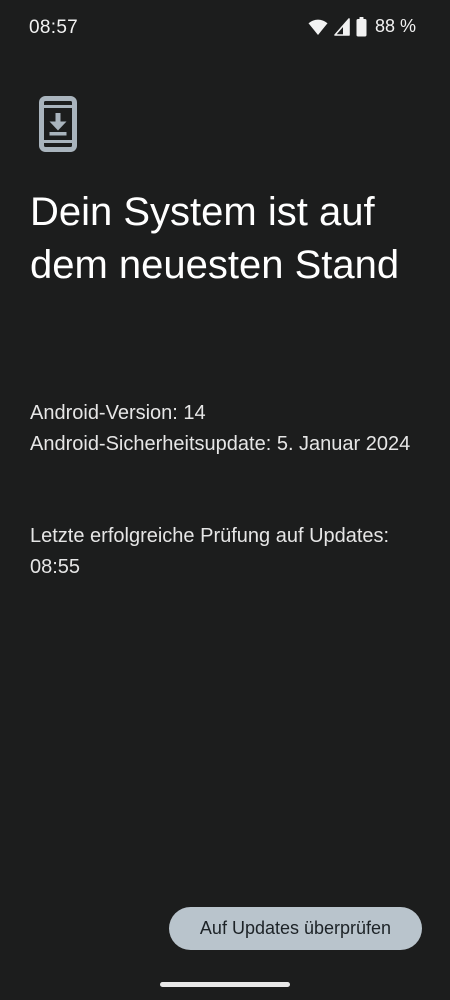 The image size is (450, 1000). What do you see at coordinates (295, 928) in the screenshot?
I see `check-updates-button: Auf Updates überprüfen` at bounding box center [295, 928].